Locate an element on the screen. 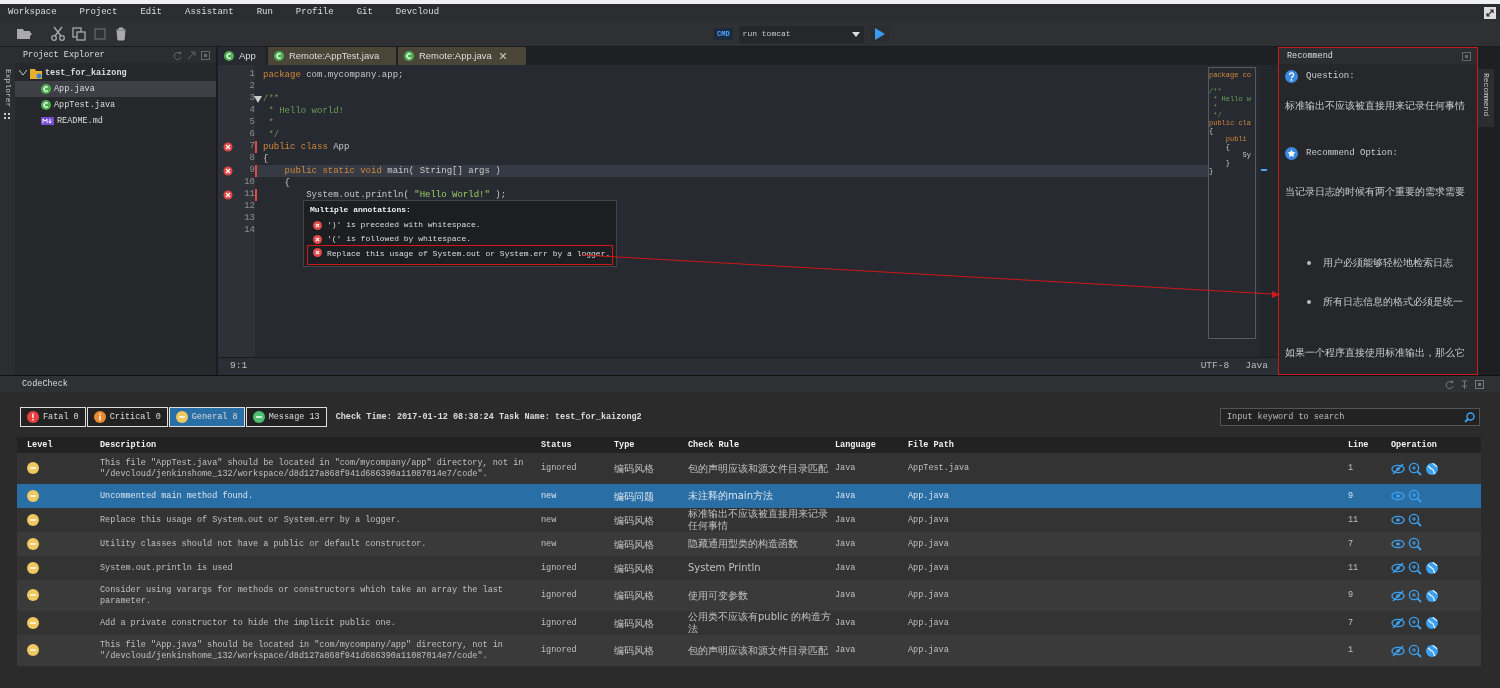  column-header: Type is located at coordinates (651, 445).